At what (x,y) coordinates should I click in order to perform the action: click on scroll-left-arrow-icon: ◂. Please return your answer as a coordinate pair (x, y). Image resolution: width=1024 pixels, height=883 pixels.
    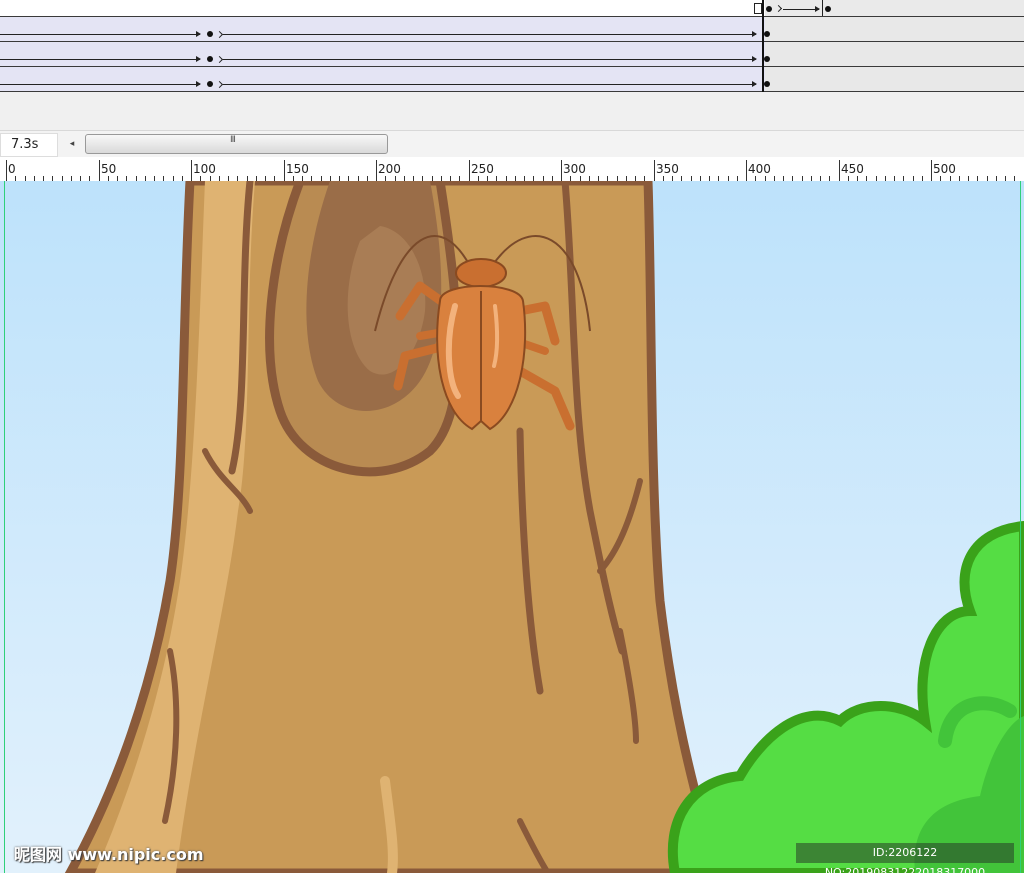
    Looking at the image, I should click on (72, 144).